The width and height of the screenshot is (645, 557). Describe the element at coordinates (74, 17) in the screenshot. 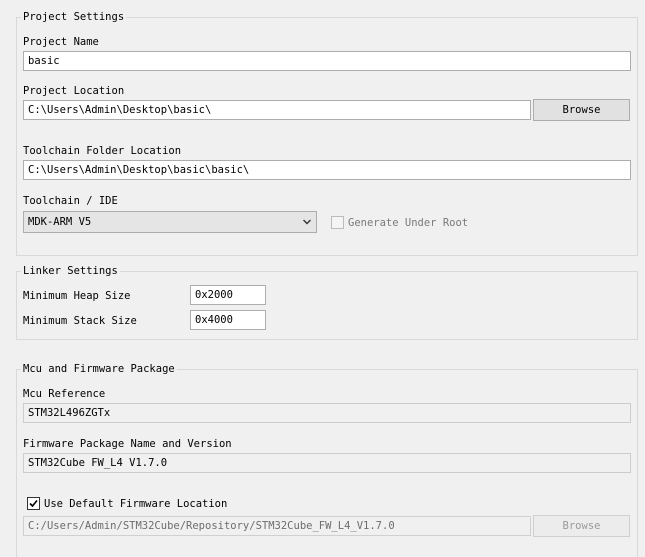

I see `project-settings-title: Project Settings` at that location.